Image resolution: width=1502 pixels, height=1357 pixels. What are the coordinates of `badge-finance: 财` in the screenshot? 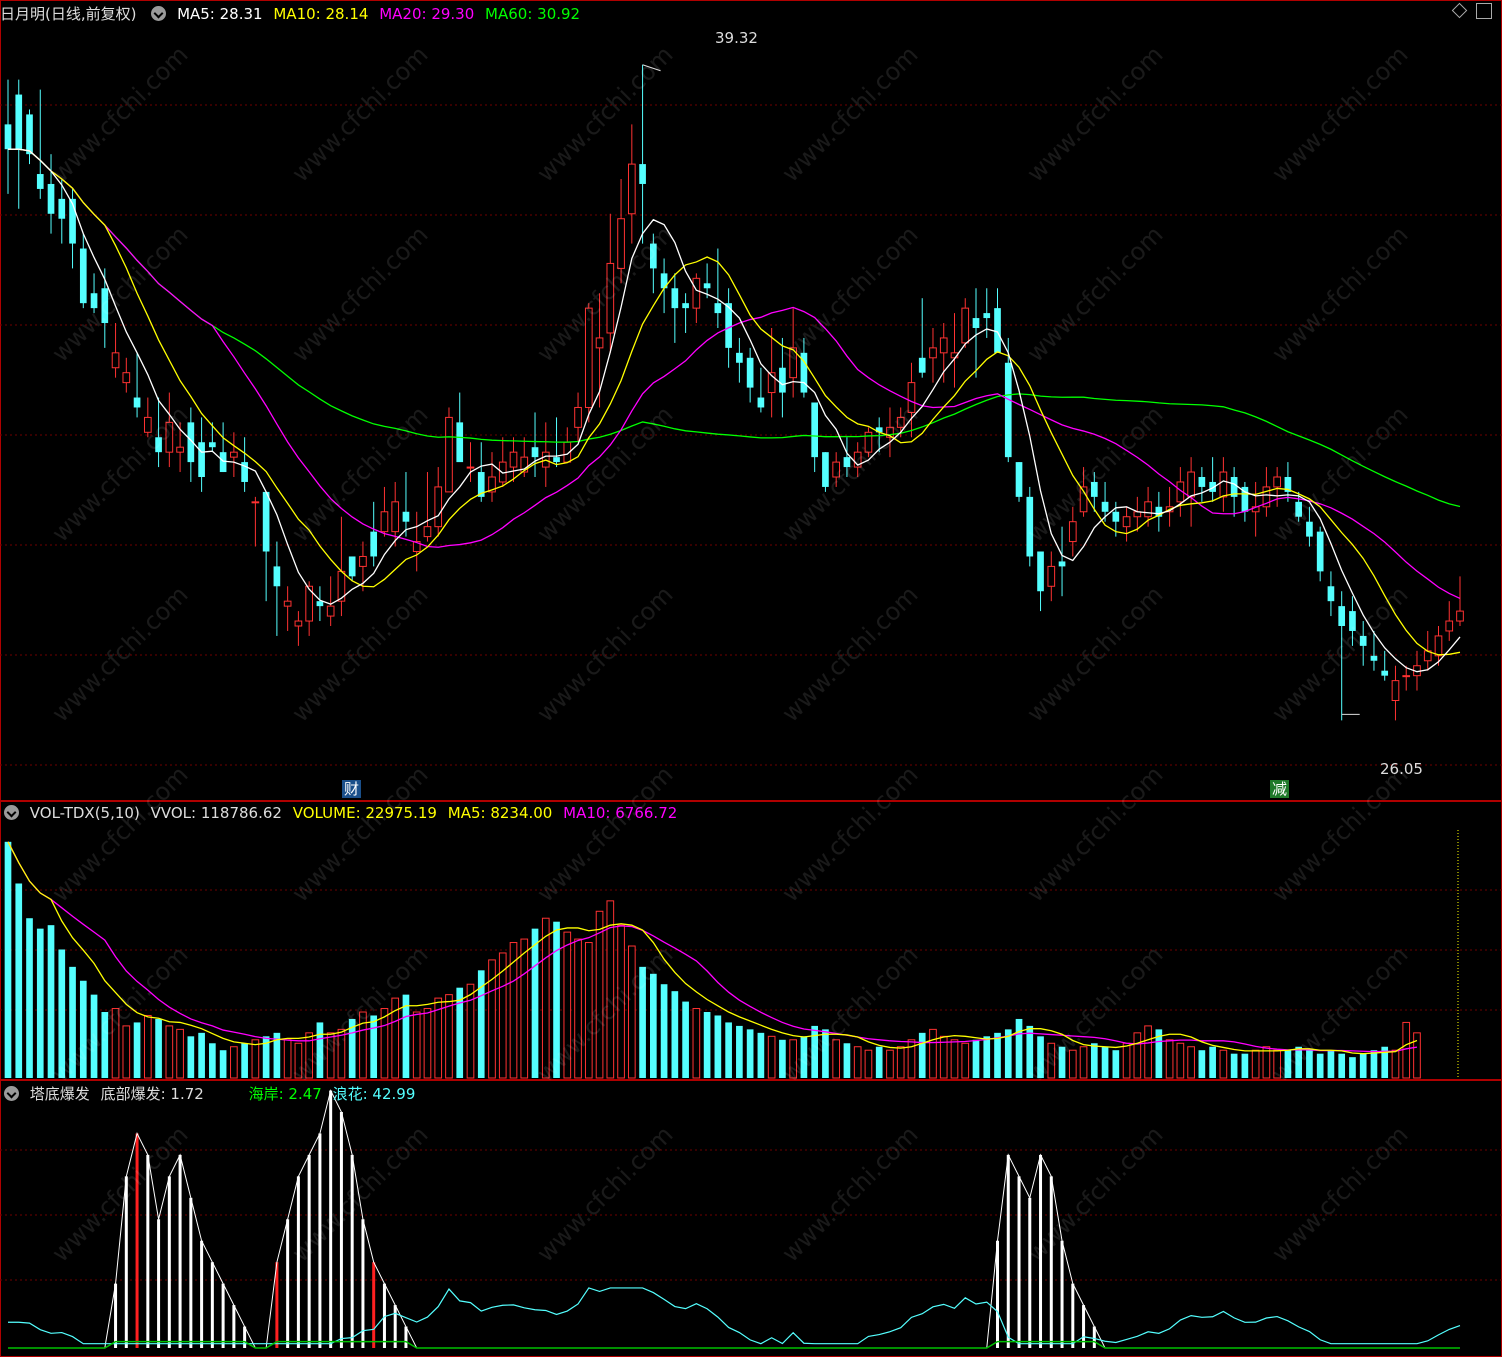 It's located at (352, 789).